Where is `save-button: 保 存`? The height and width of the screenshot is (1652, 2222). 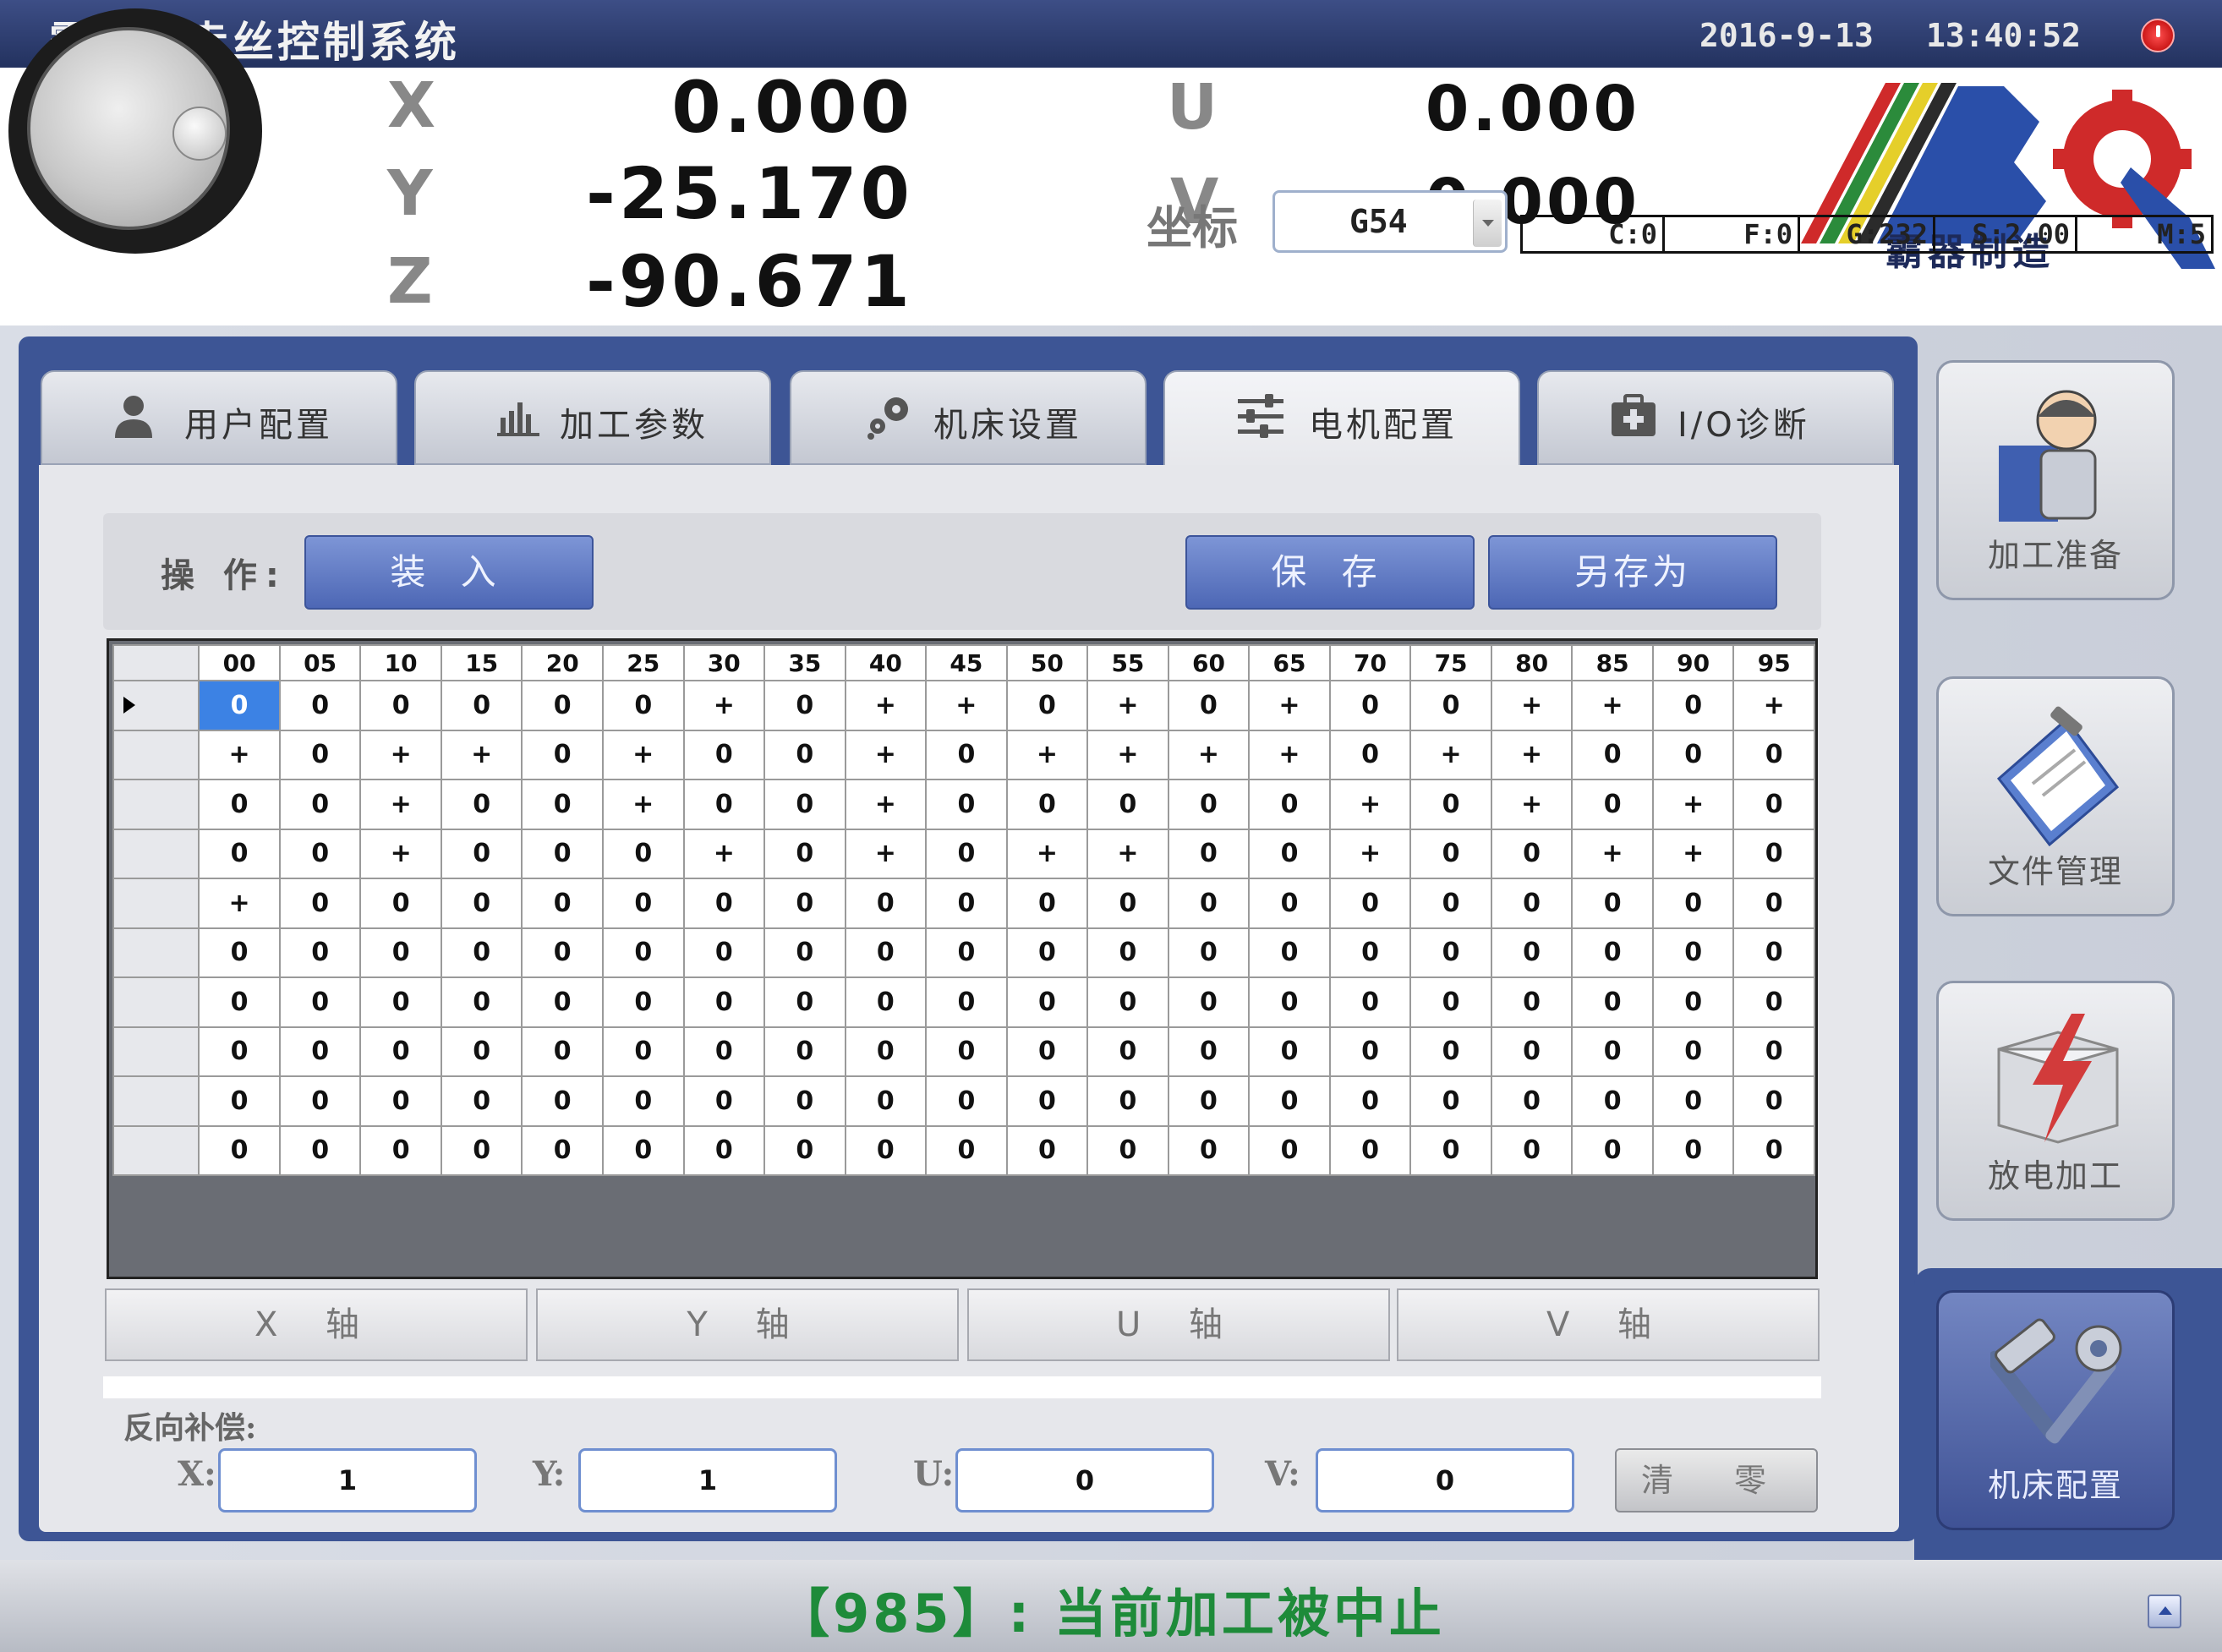
save-button: 保 存 is located at coordinates (1330, 572).